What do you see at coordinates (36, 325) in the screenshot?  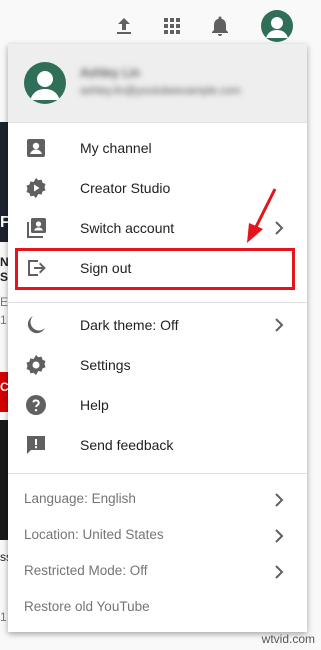 I see `moon-icon` at bounding box center [36, 325].